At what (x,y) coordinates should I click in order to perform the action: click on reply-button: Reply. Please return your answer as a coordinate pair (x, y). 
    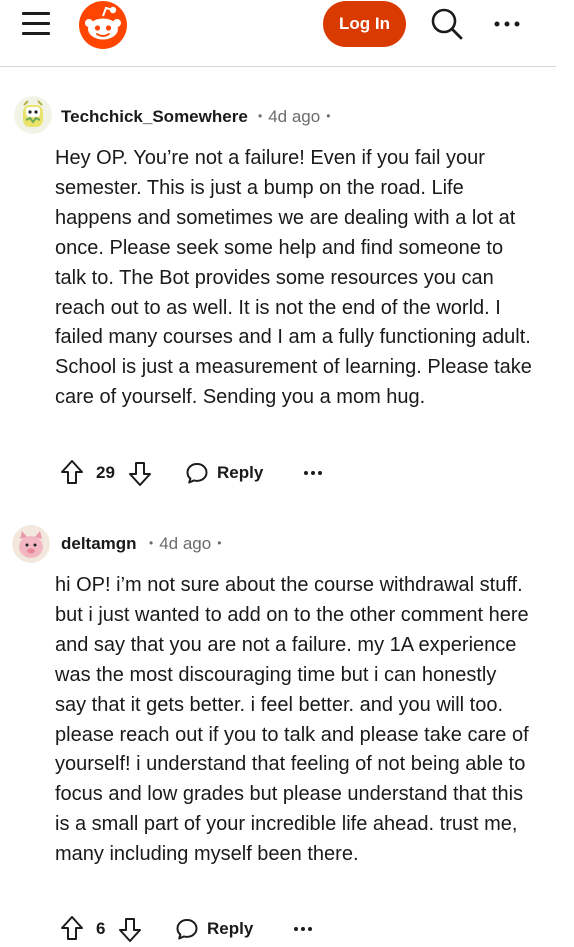
    Looking at the image, I should click on (214, 929).